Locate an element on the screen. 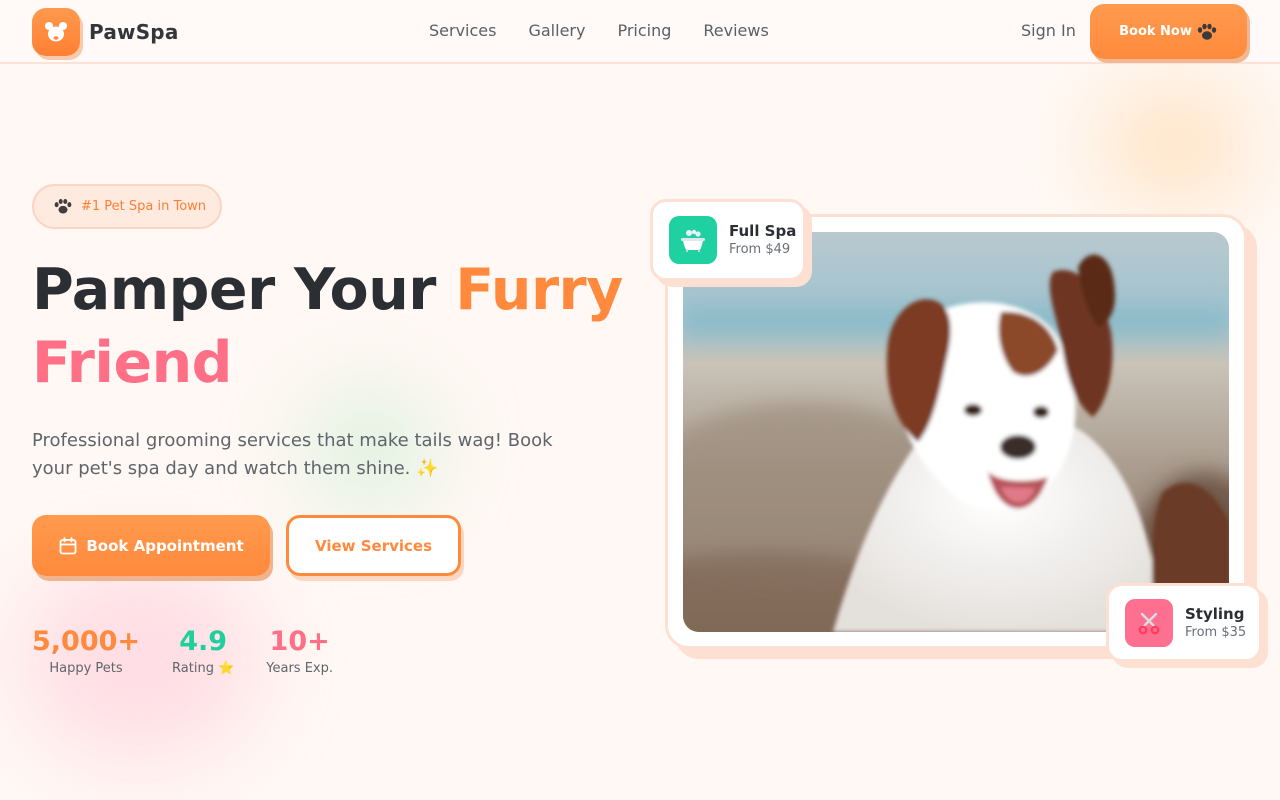  service-card-styling: Styling From $35 is located at coordinates (1184, 622).